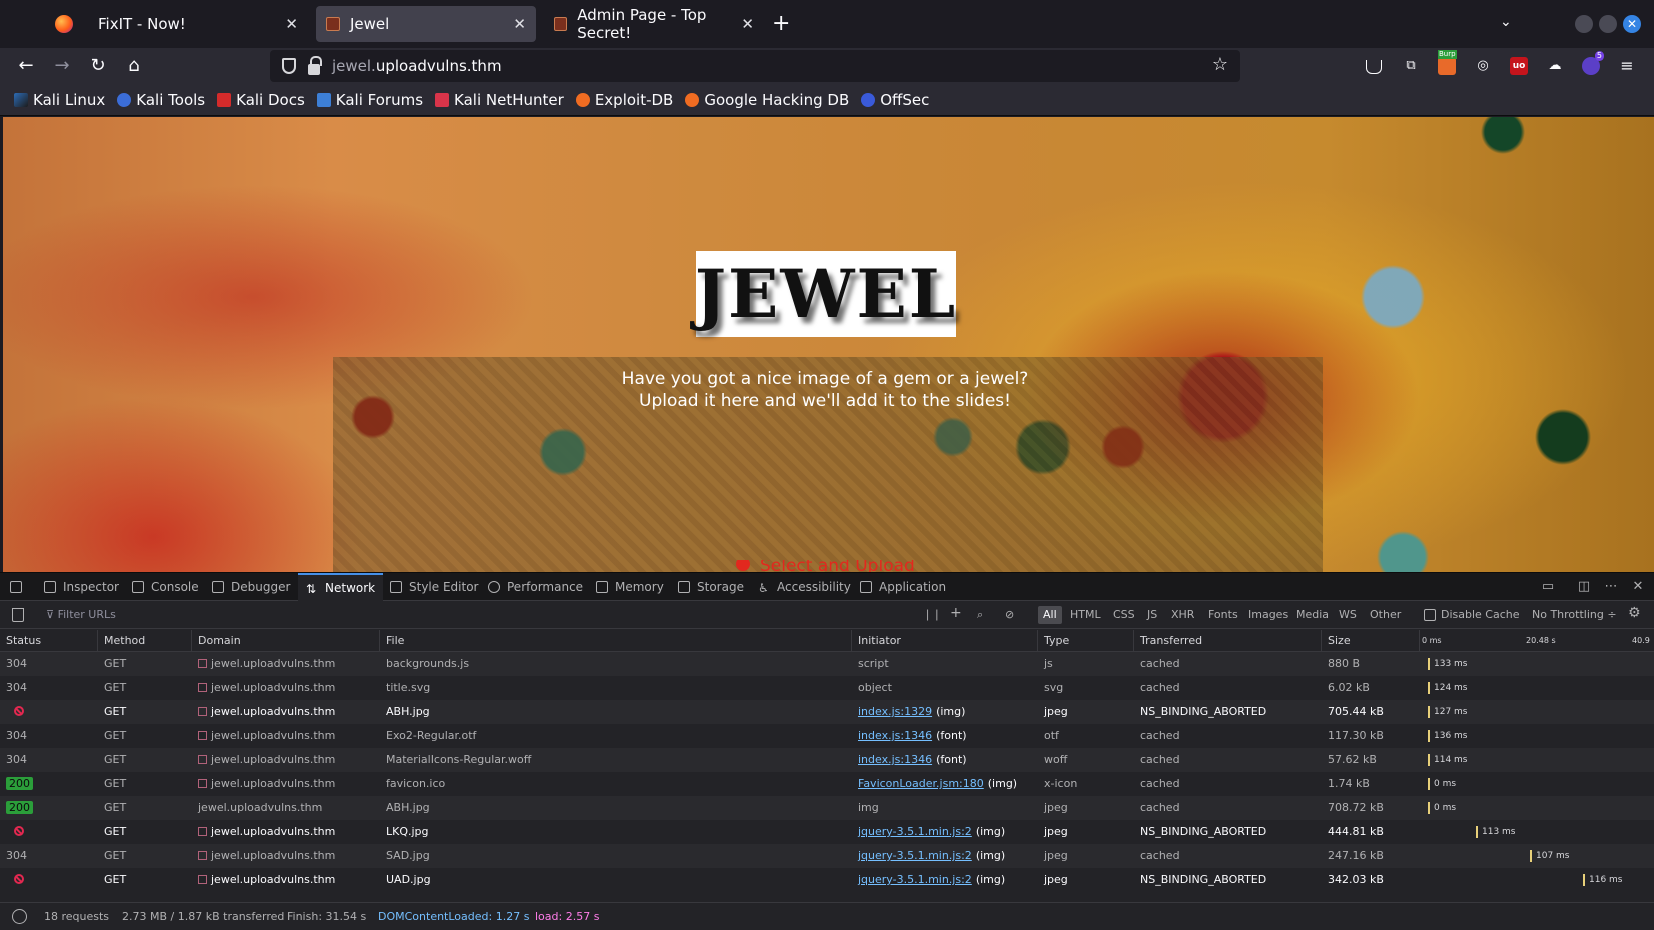 This screenshot has height=930, width=1654. Describe the element at coordinates (1312, 615) in the screenshot. I see `filter-media: Media` at that location.